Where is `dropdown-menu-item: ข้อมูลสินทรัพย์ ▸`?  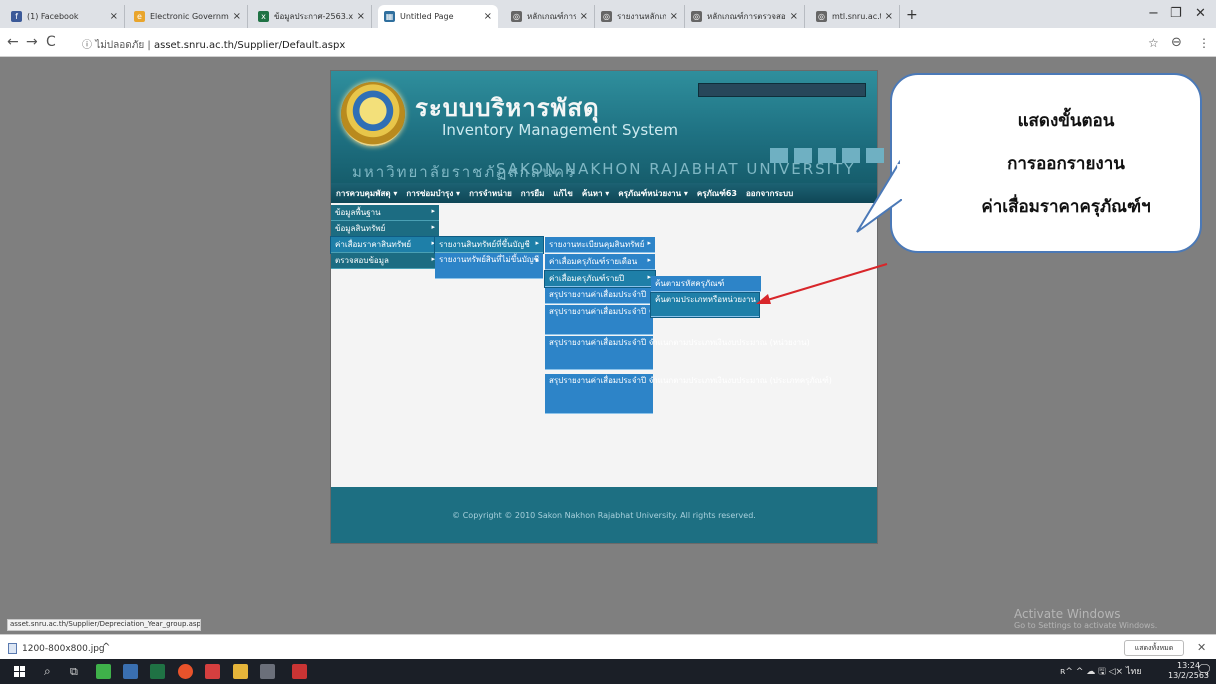 dropdown-menu-item: ข้อมูลสินทรัพย์ ▸ is located at coordinates (385, 229).